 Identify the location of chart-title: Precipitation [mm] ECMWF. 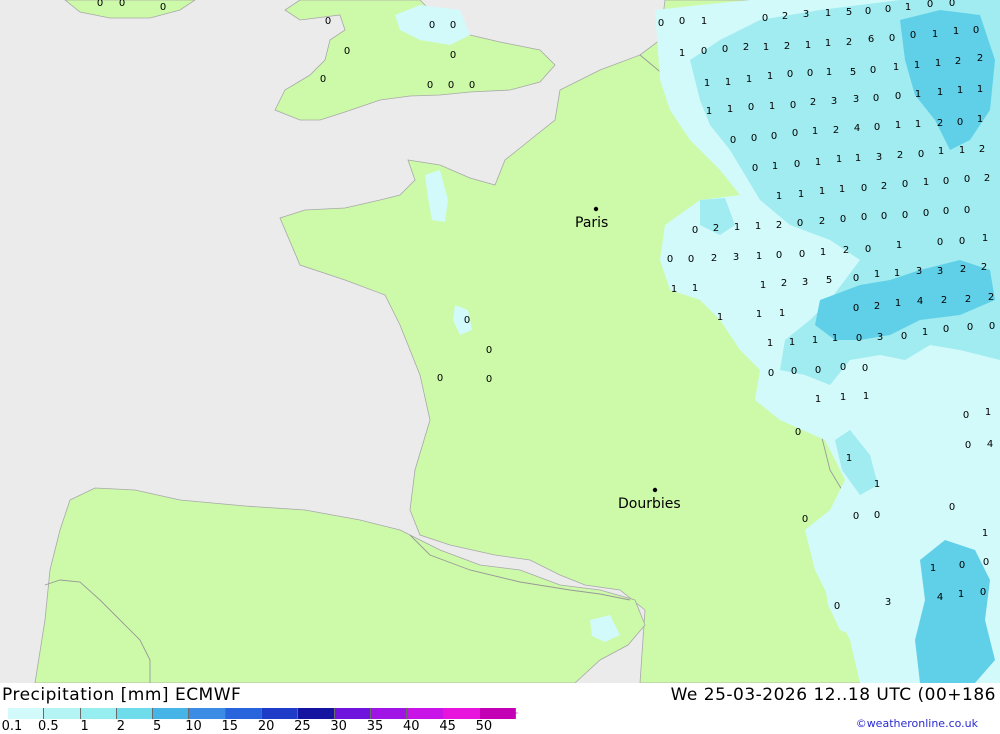
(122, 695).